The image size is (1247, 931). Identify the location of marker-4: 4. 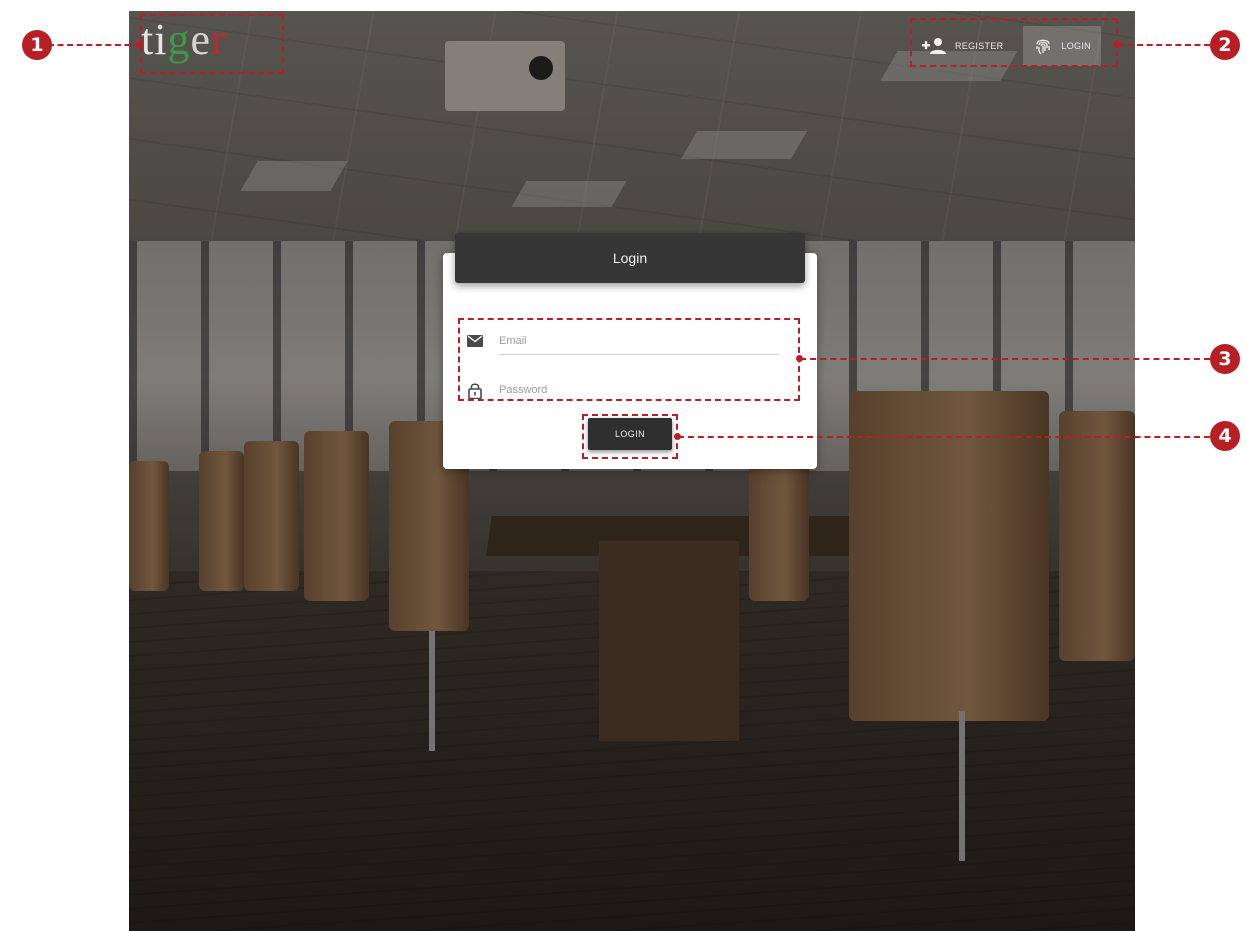
(1225, 436).